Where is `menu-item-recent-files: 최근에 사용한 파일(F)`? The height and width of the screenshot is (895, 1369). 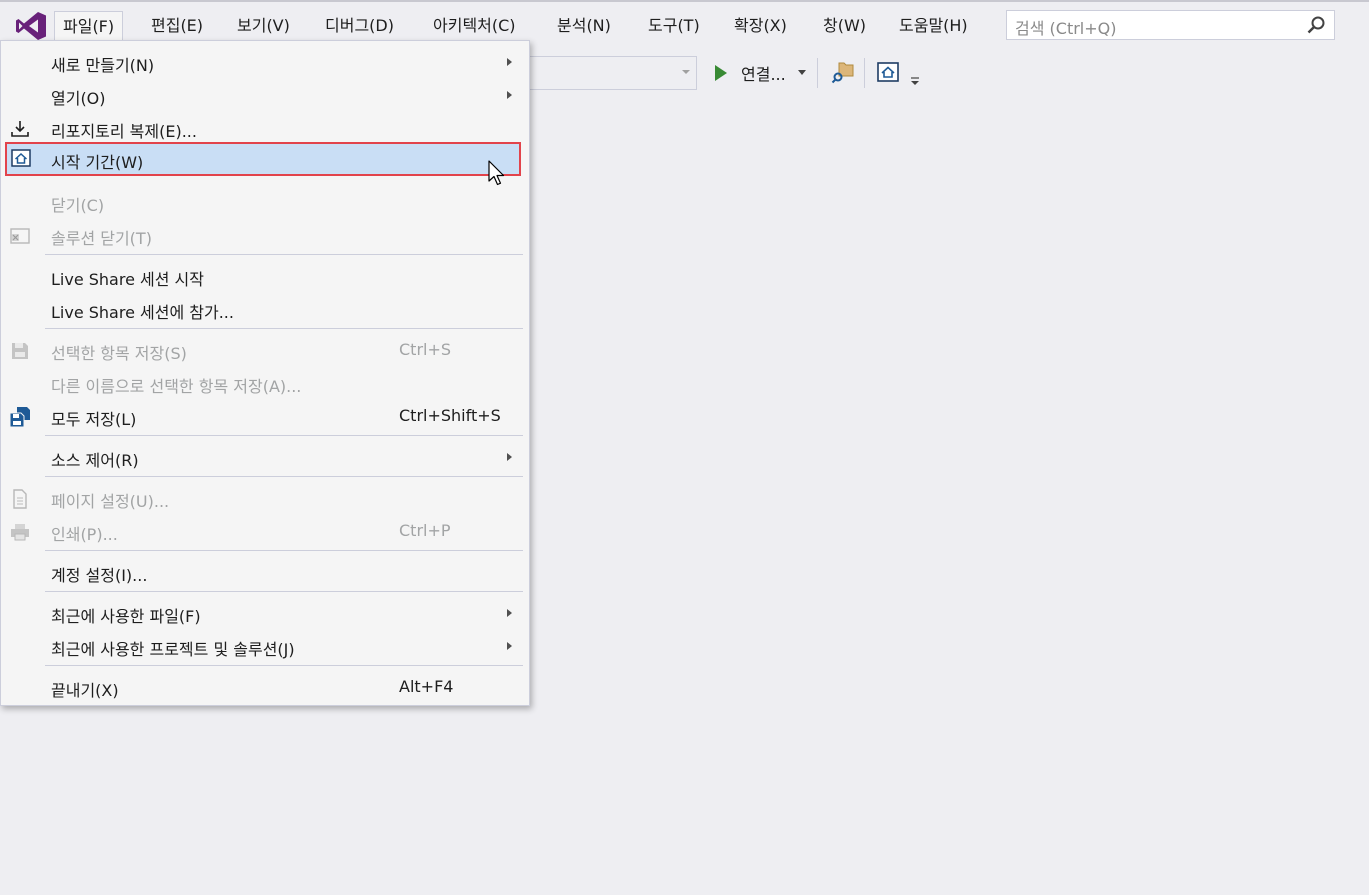
menu-item-recent-files: 최근에 사용한 파일(F) is located at coordinates (265, 613).